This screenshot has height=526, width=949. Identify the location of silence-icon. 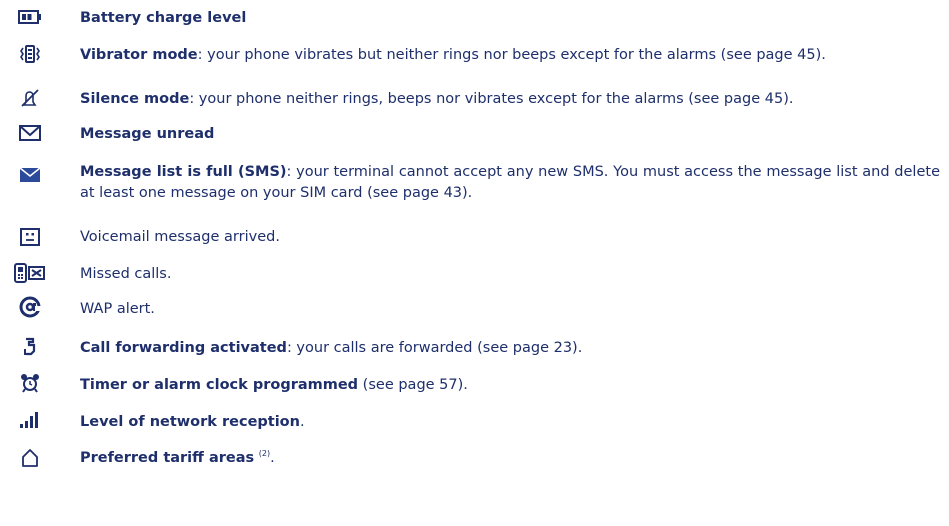
(30, 98).